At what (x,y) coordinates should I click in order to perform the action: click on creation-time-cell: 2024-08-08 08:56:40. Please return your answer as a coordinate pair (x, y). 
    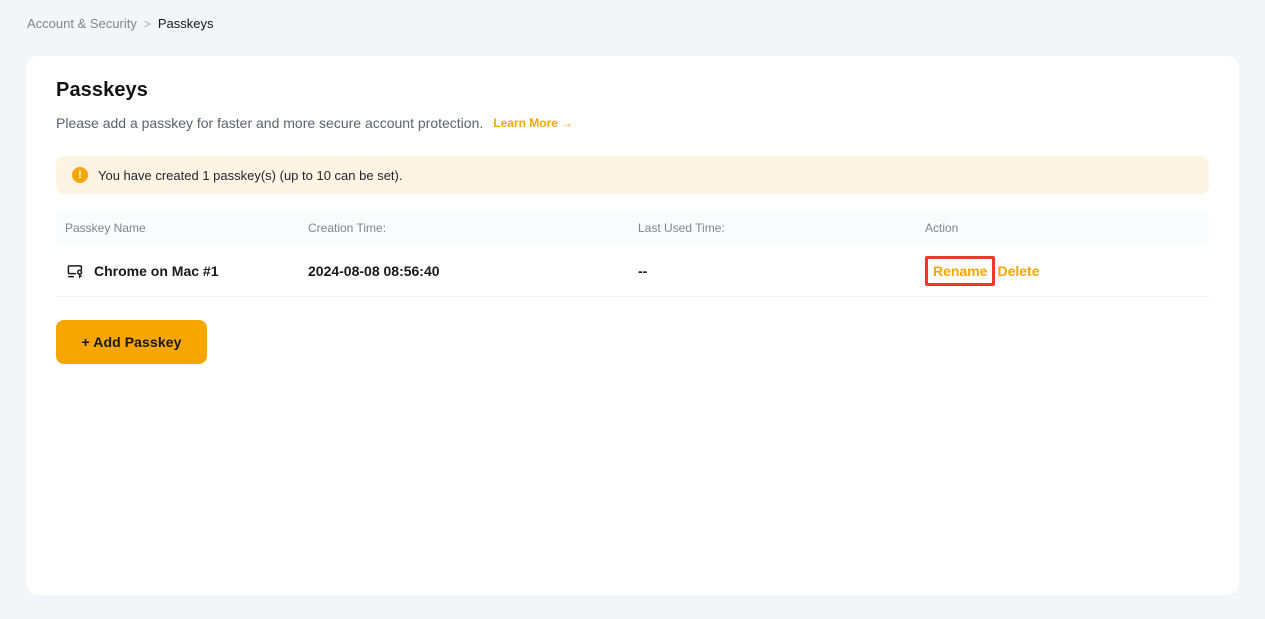
    Looking at the image, I should click on (374, 271).